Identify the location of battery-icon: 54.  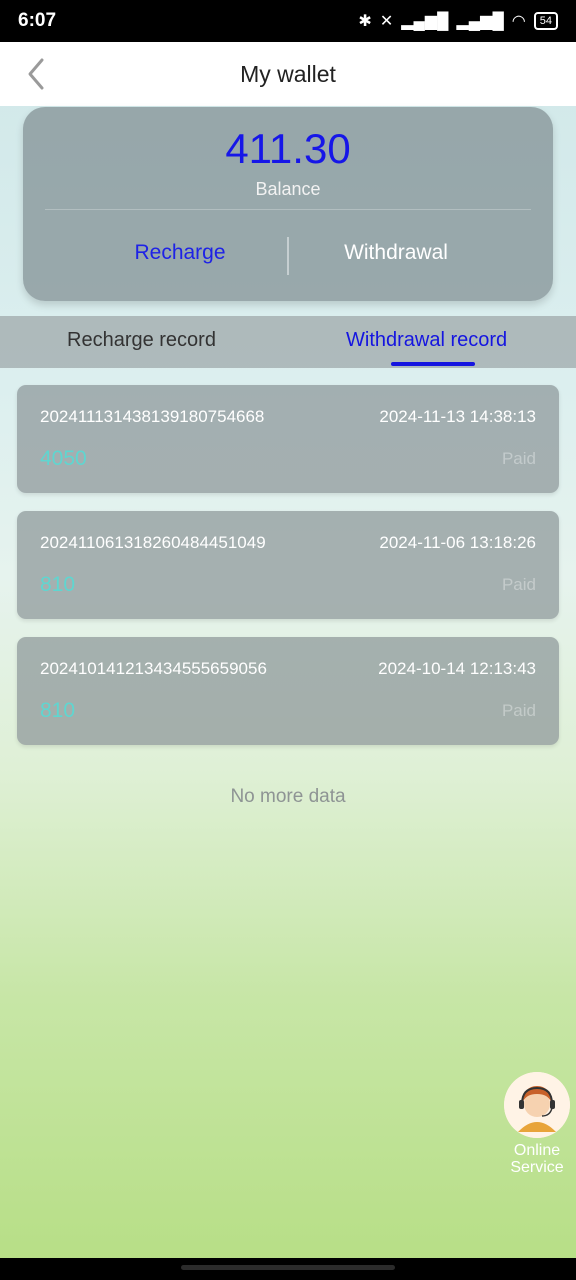
(545, 21).